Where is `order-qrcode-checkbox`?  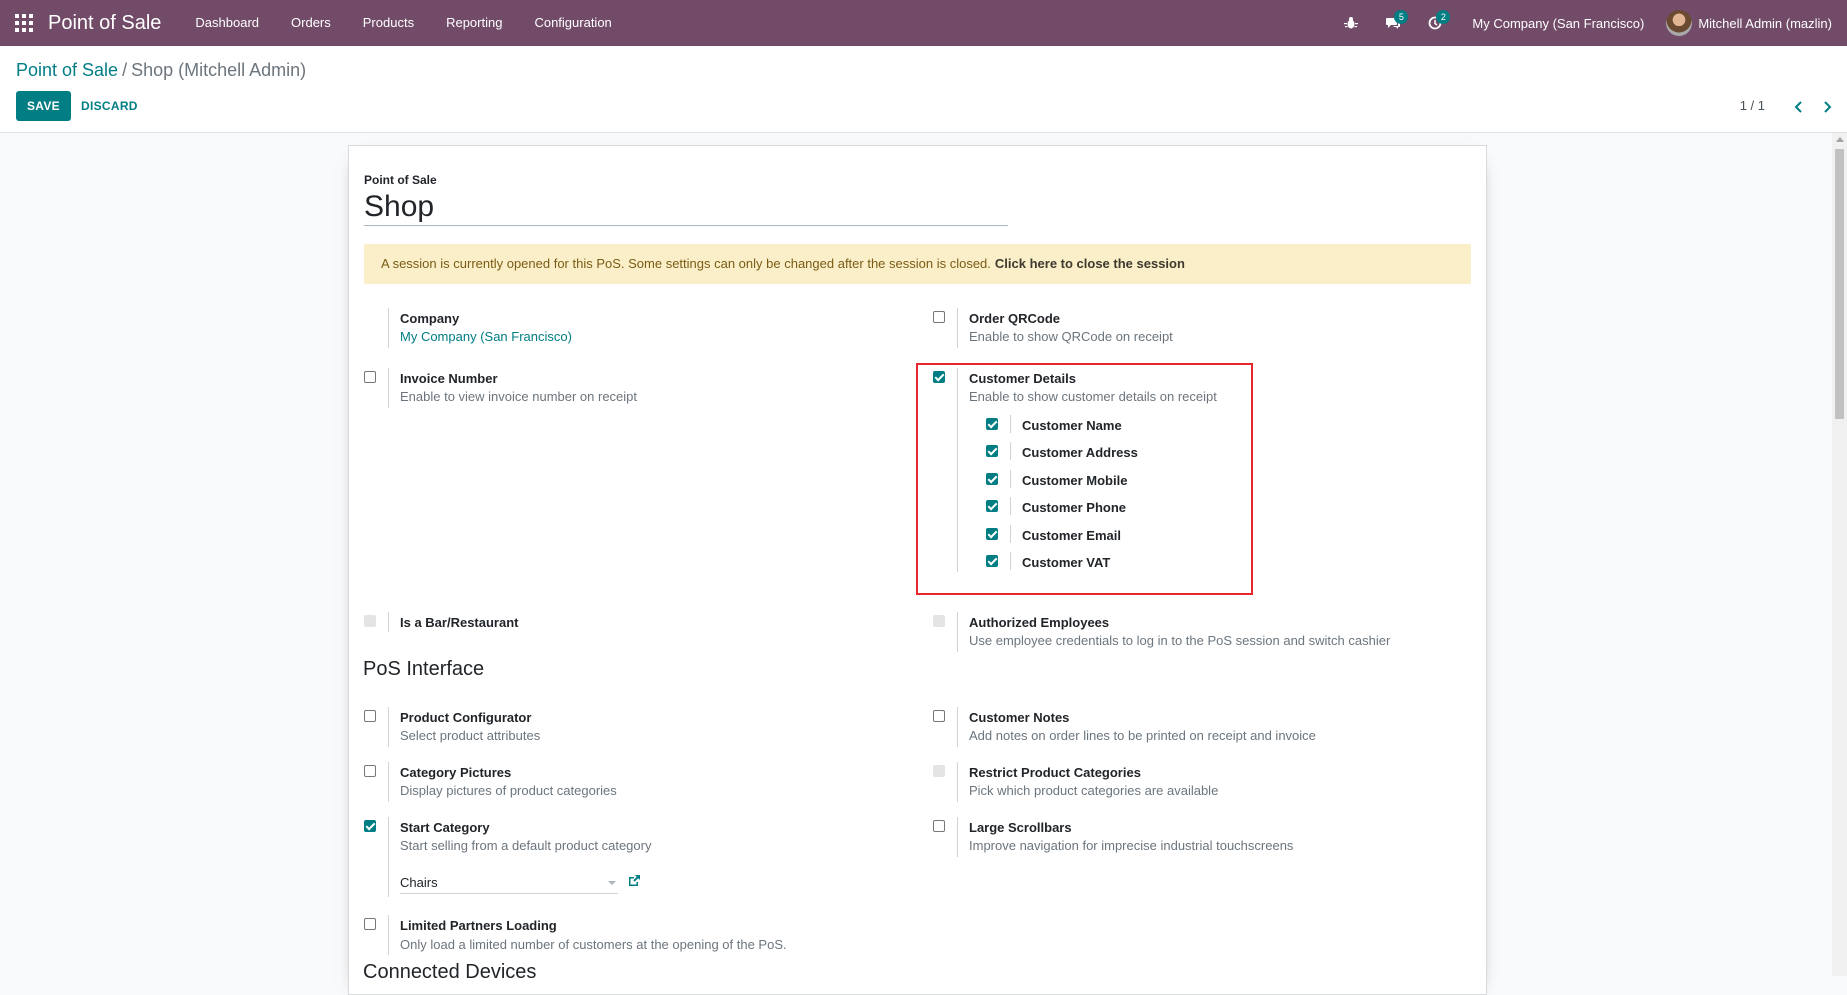
order-qrcode-checkbox is located at coordinates (939, 317).